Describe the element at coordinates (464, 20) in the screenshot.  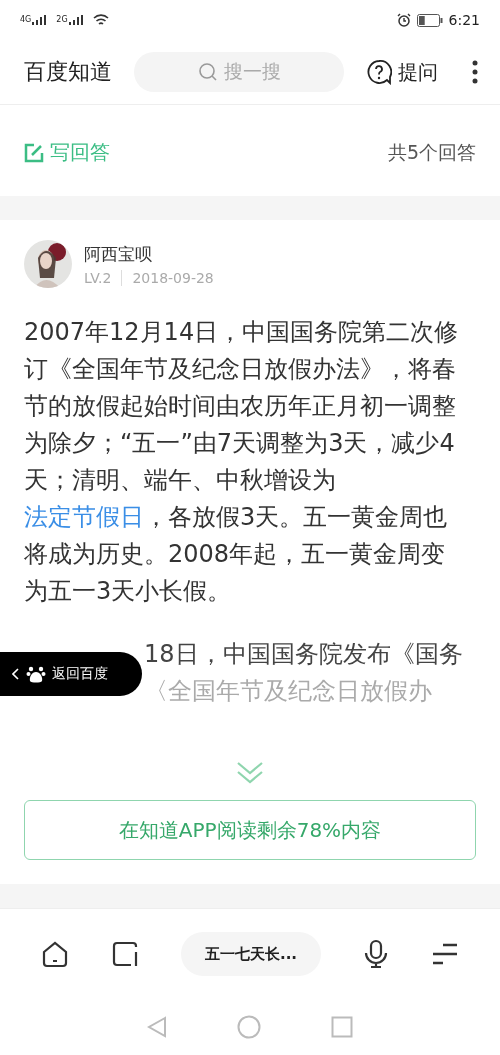
I see `clock-time: 6:21` at that location.